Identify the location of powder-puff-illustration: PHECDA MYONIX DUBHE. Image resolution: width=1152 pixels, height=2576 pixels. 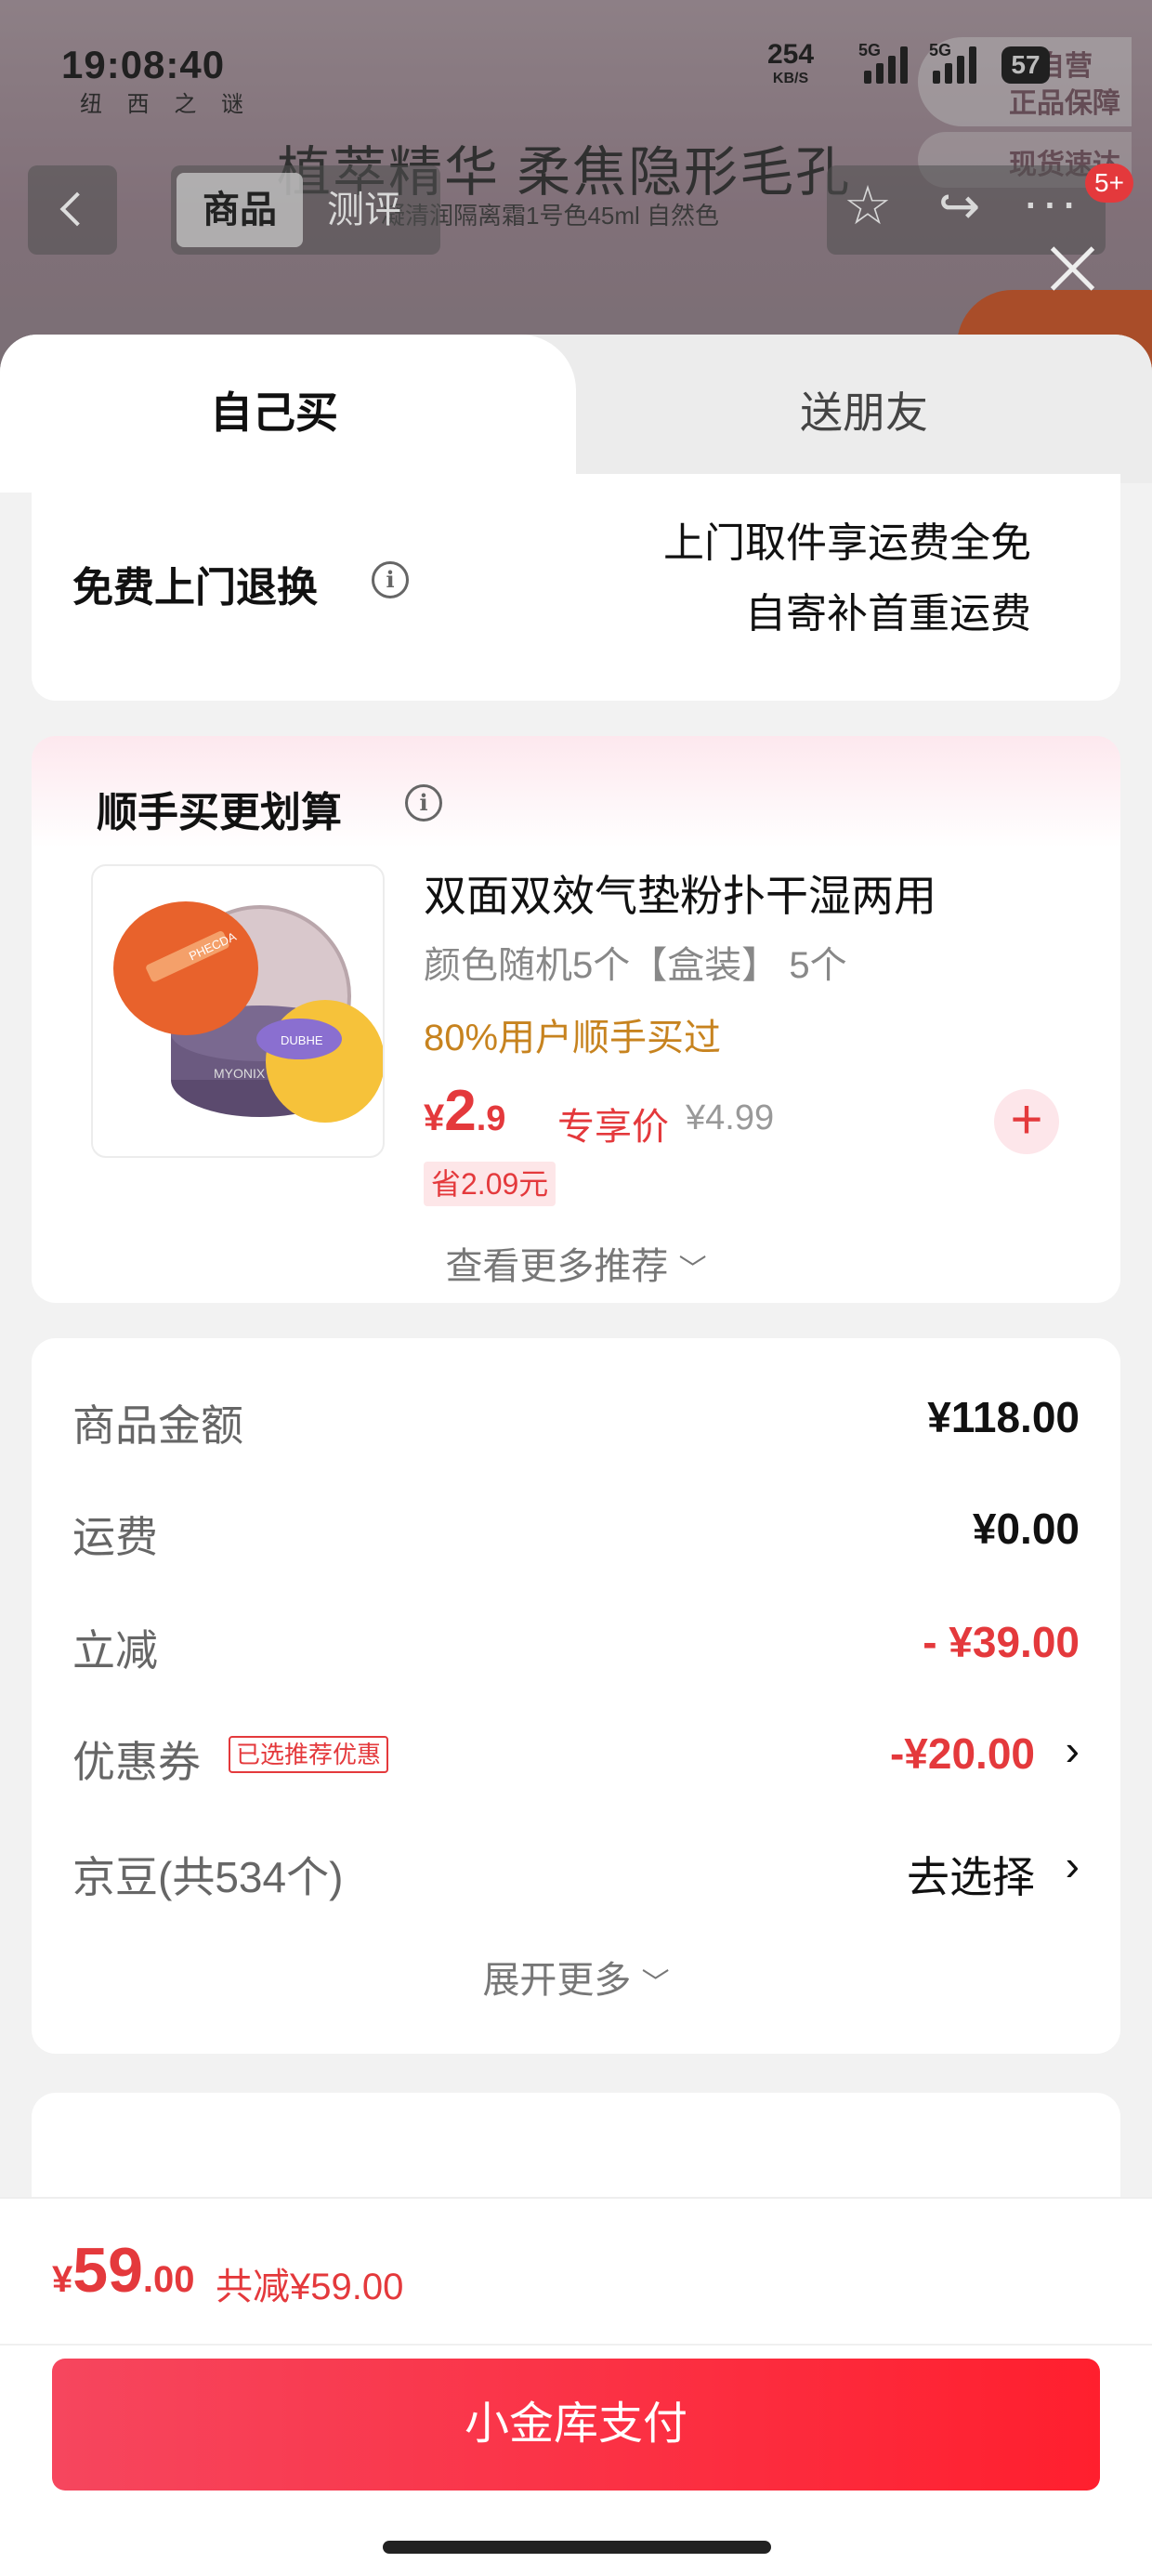
(248, 1012).